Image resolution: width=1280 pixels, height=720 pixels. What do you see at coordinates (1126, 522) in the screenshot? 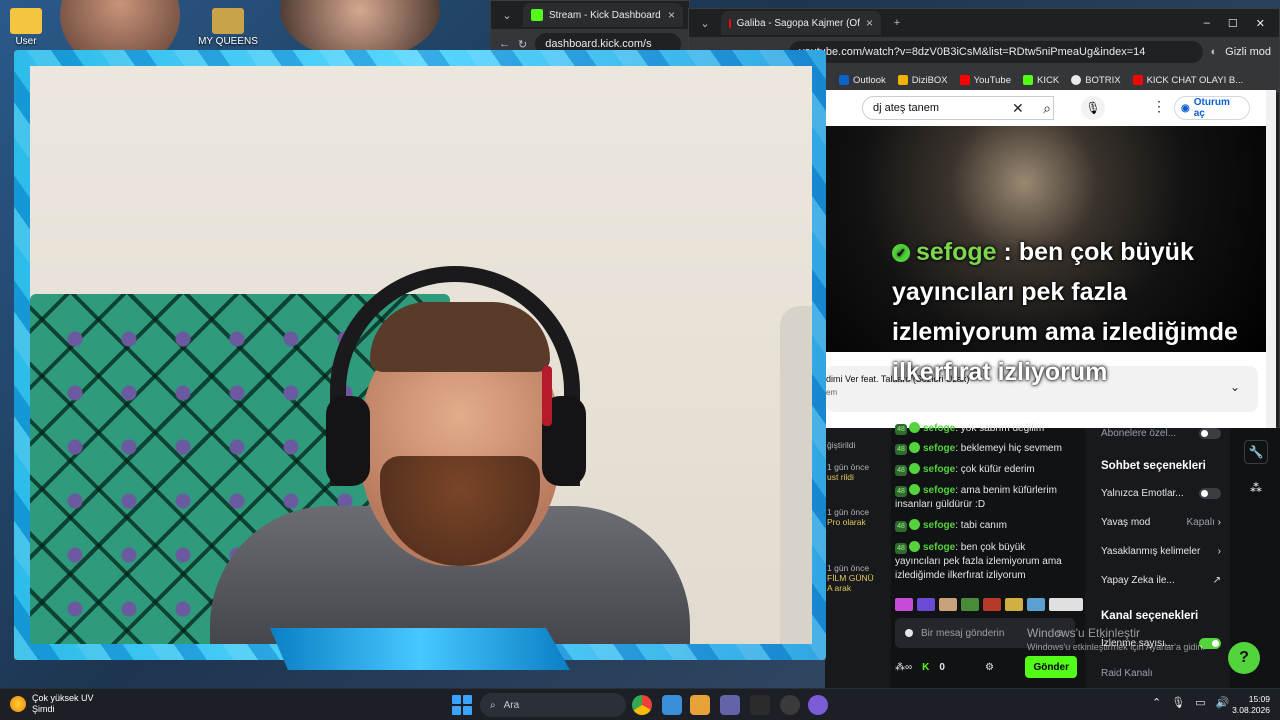
I see `setting-label: Yavaş mod` at bounding box center [1126, 522].